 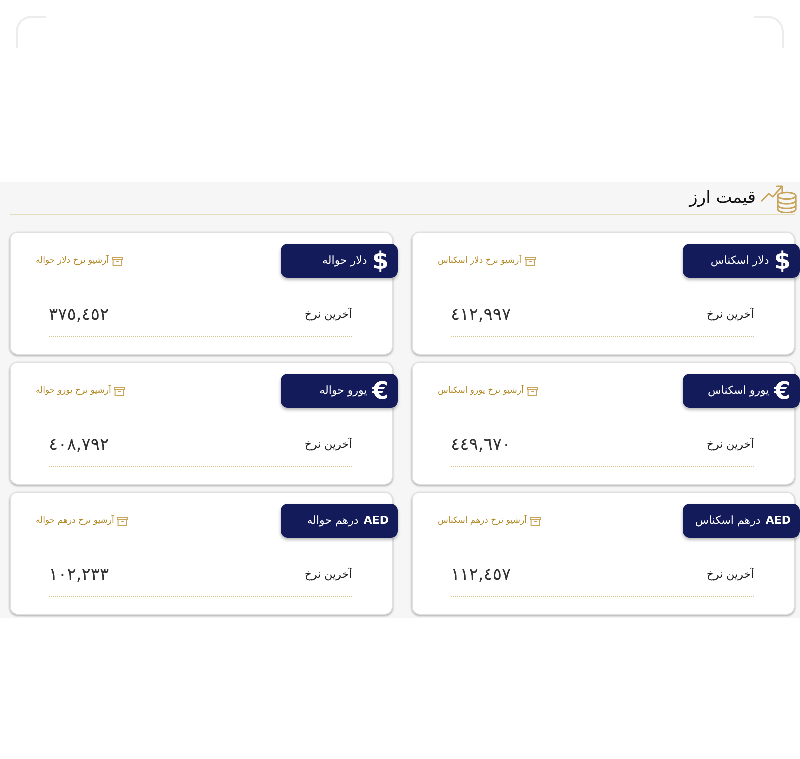 What do you see at coordinates (489, 521) in the screenshot?
I see `archive-link: آرشیو نرخ درهم اسکناس` at bounding box center [489, 521].